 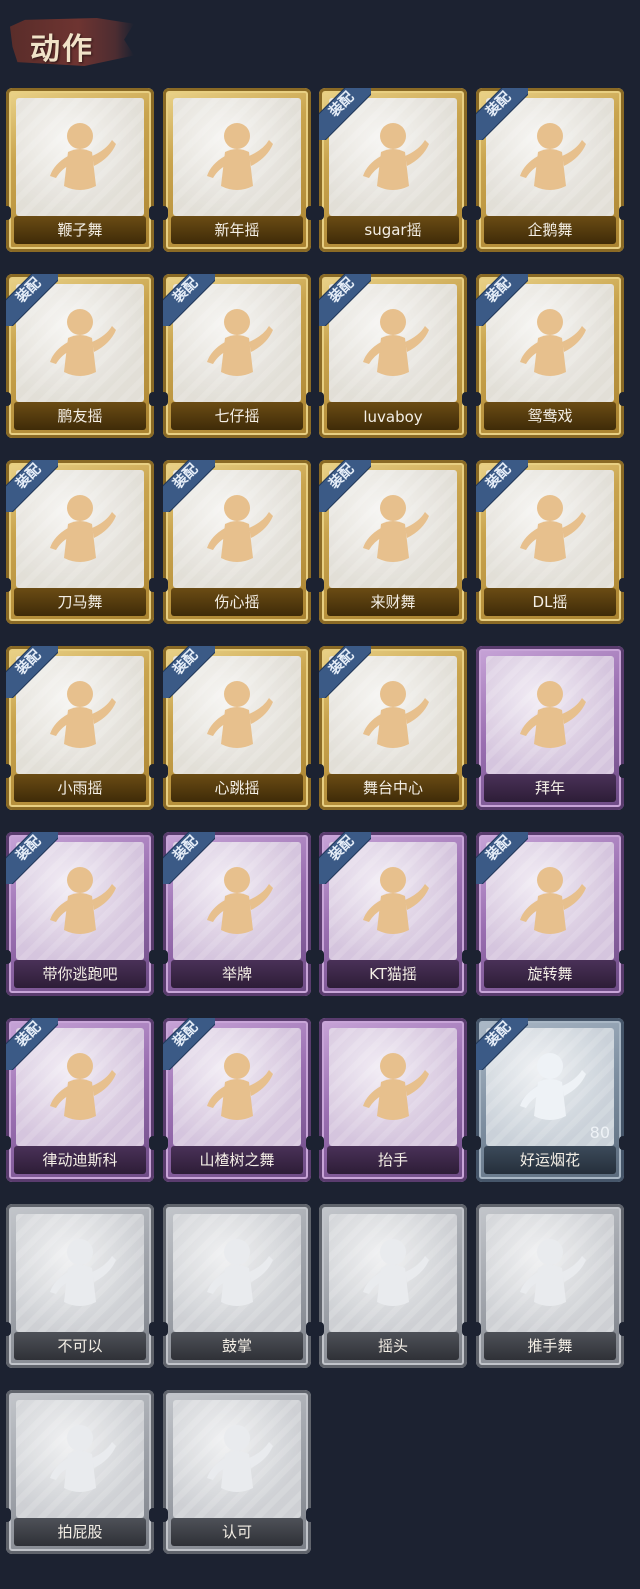 What do you see at coordinates (237, 602) in the screenshot?
I see `emote-label: 伤心摇` at bounding box center [237, 602].